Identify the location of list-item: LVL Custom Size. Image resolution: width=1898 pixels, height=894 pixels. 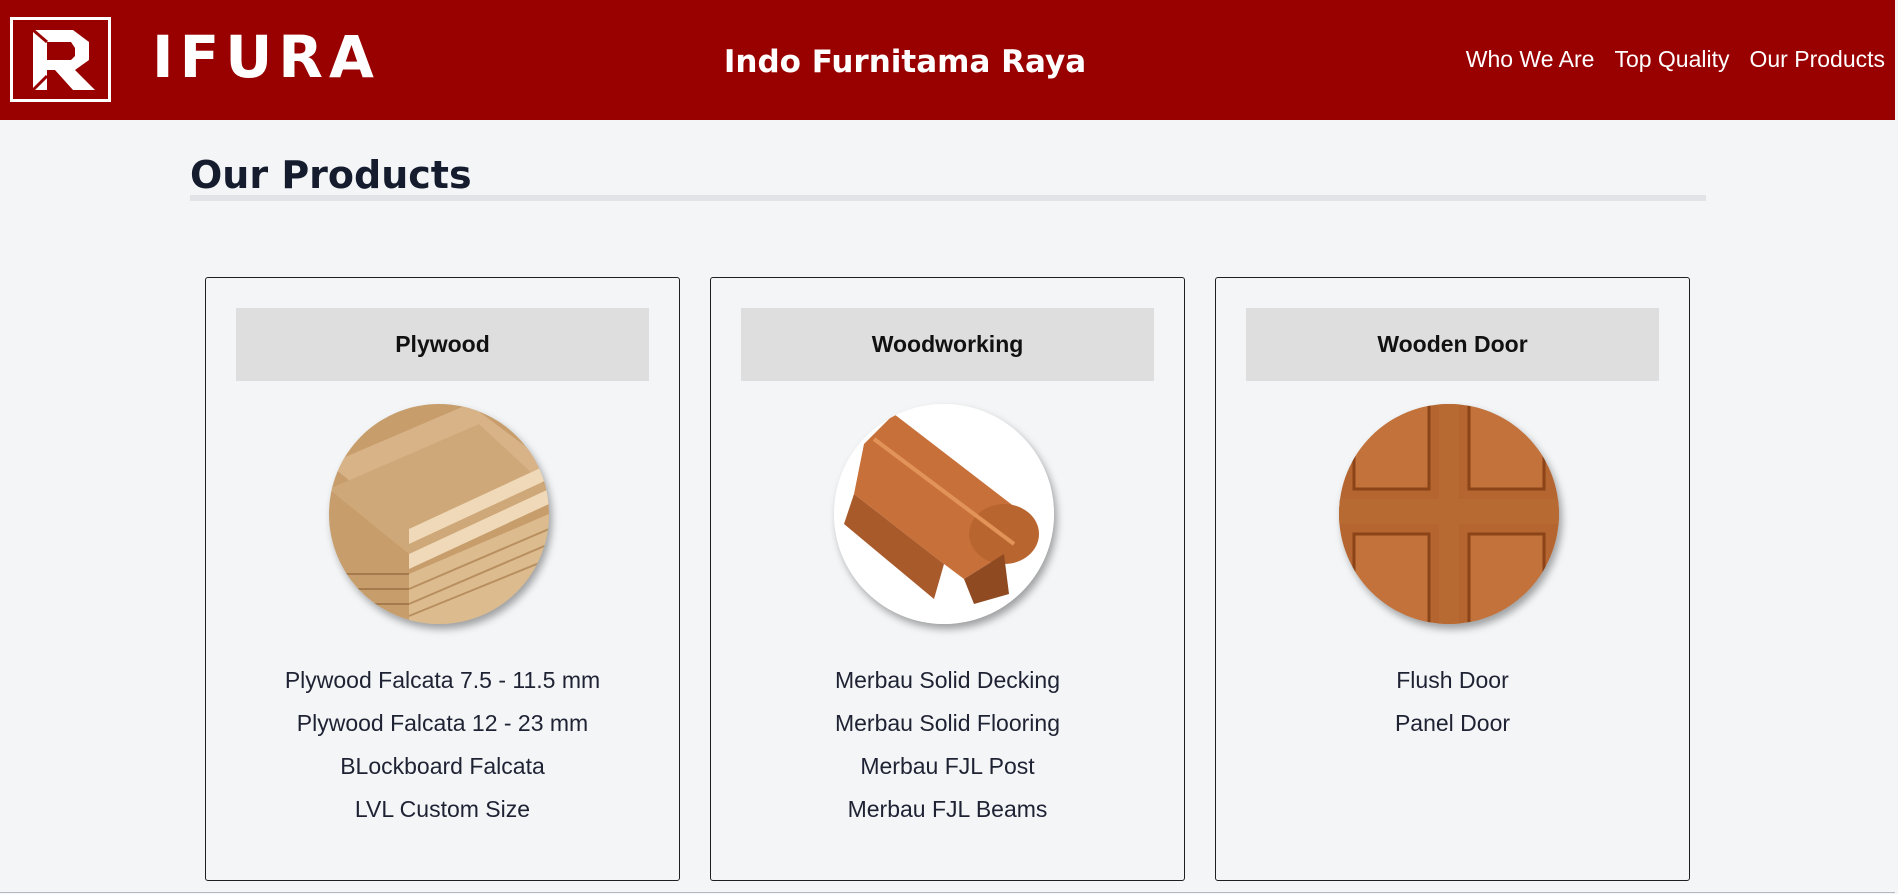
(442, 809).